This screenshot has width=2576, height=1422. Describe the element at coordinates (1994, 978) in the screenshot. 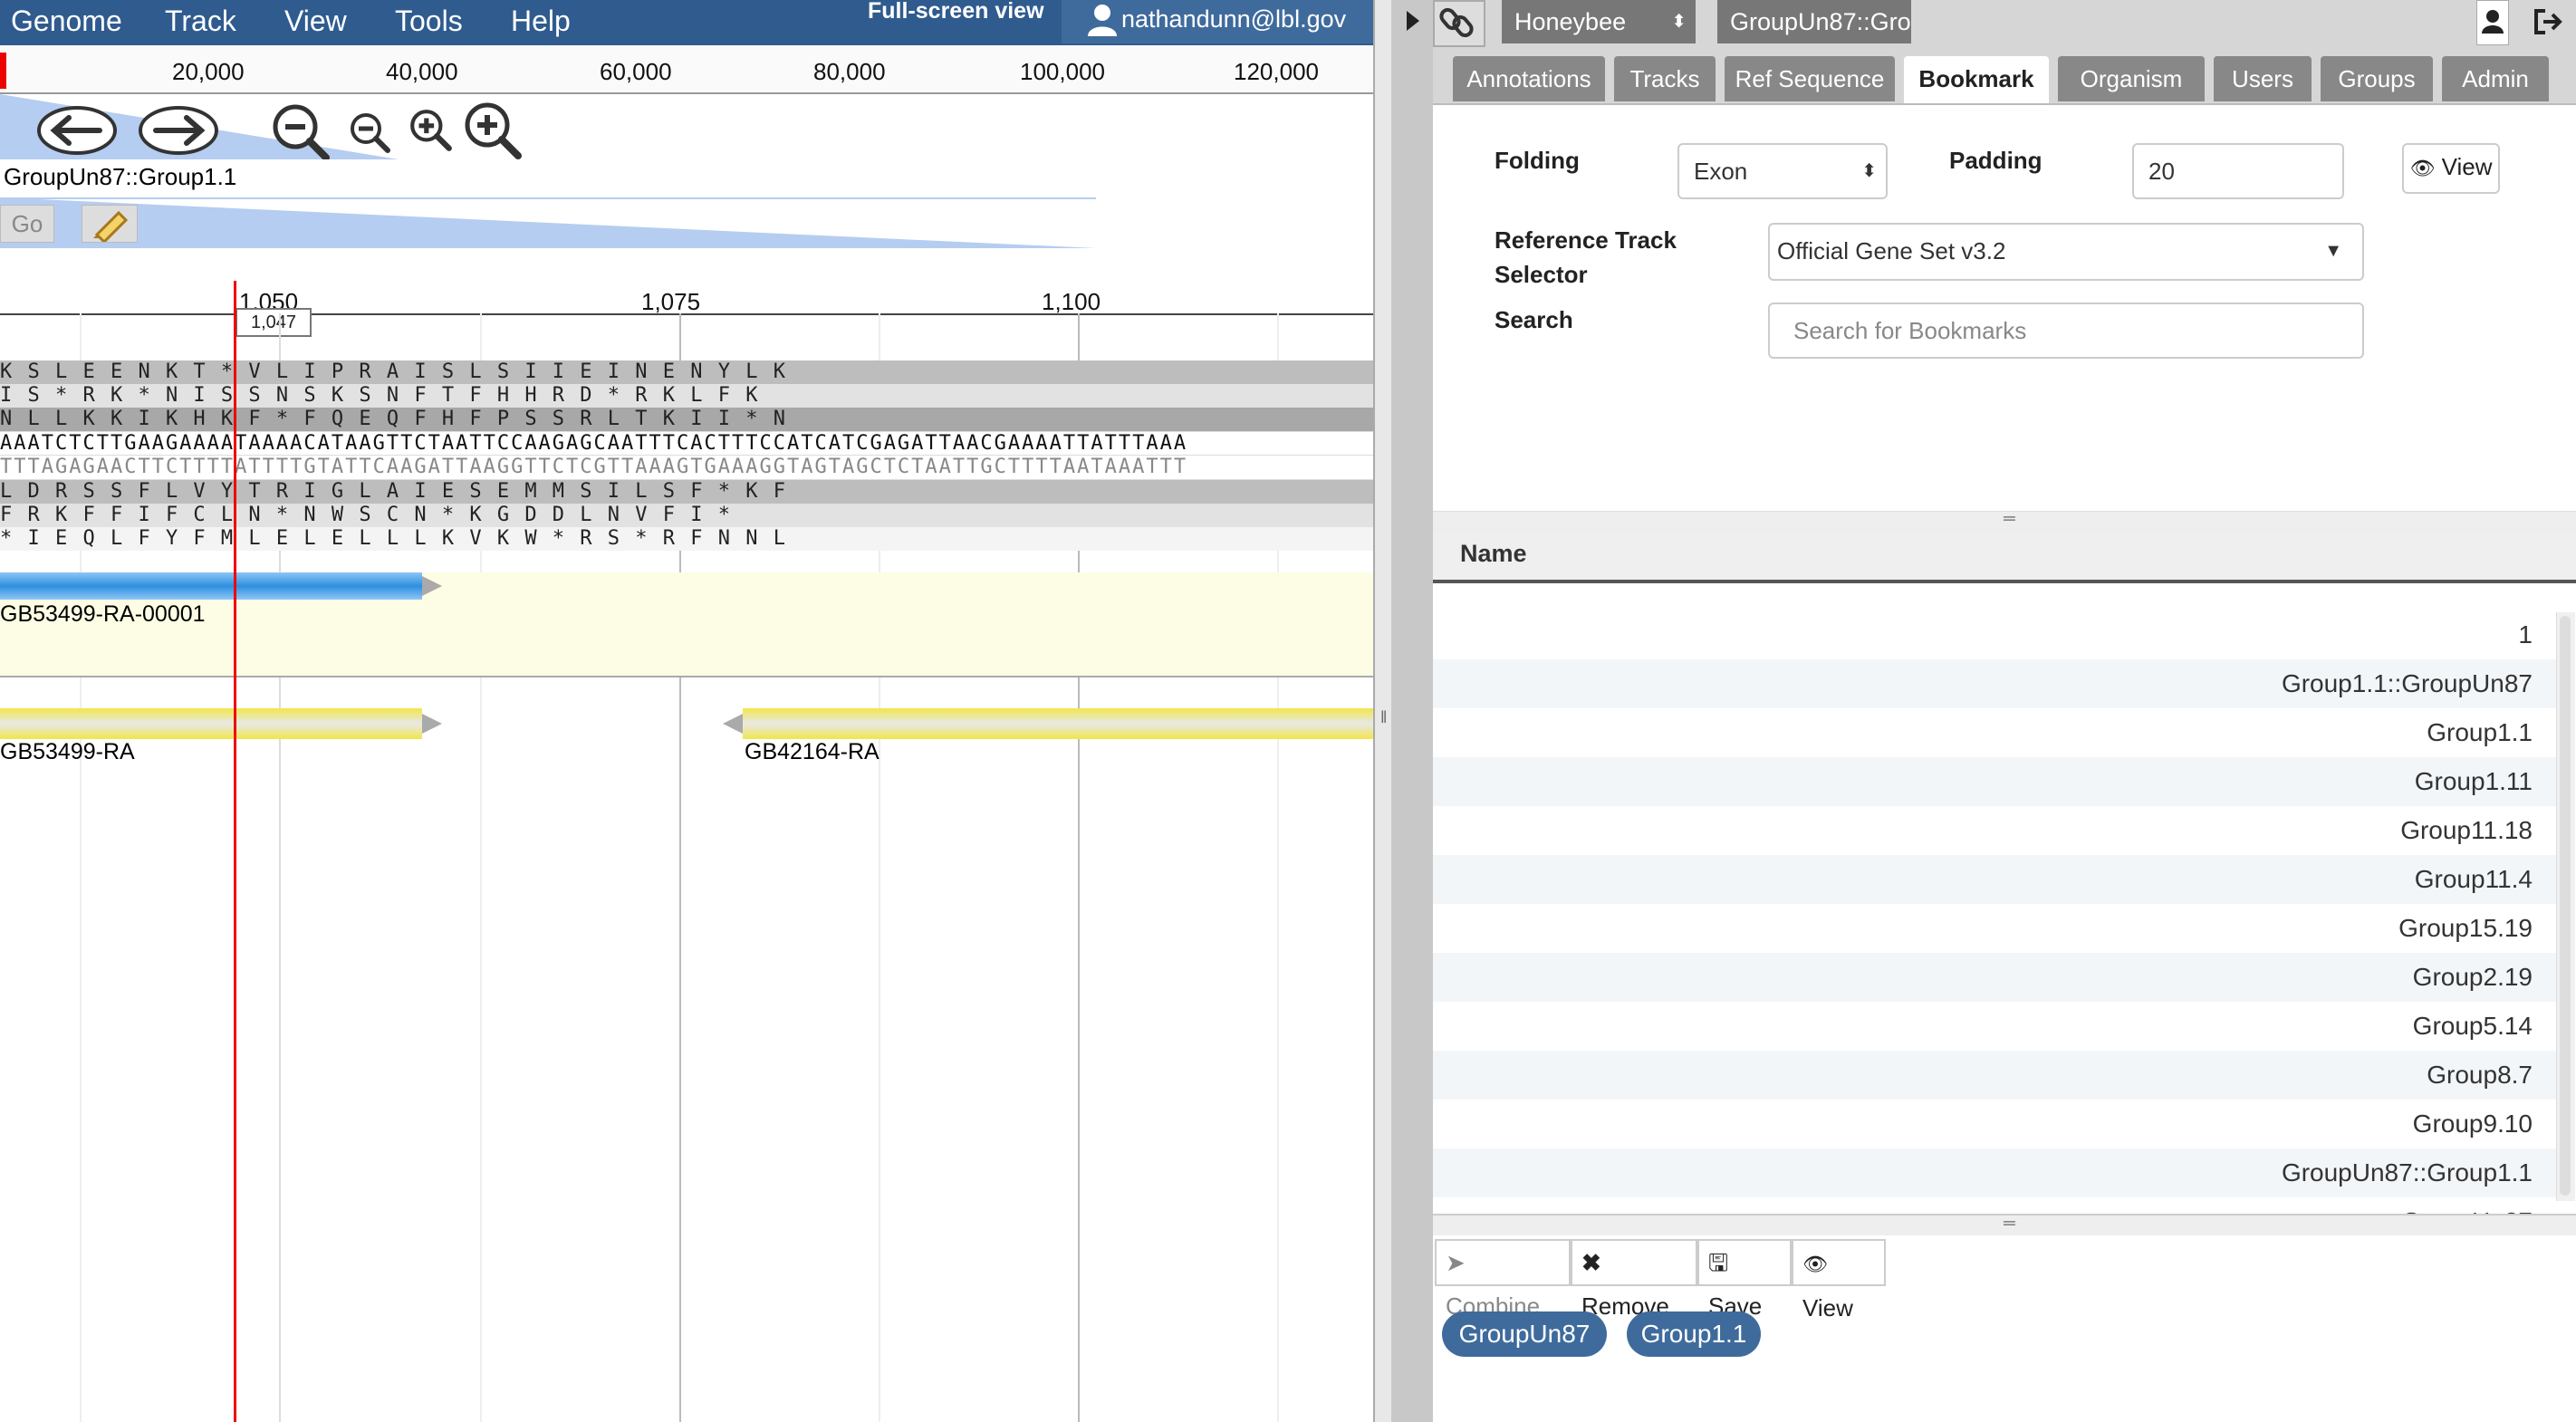

I see `list-item: Group2.19` at that location.